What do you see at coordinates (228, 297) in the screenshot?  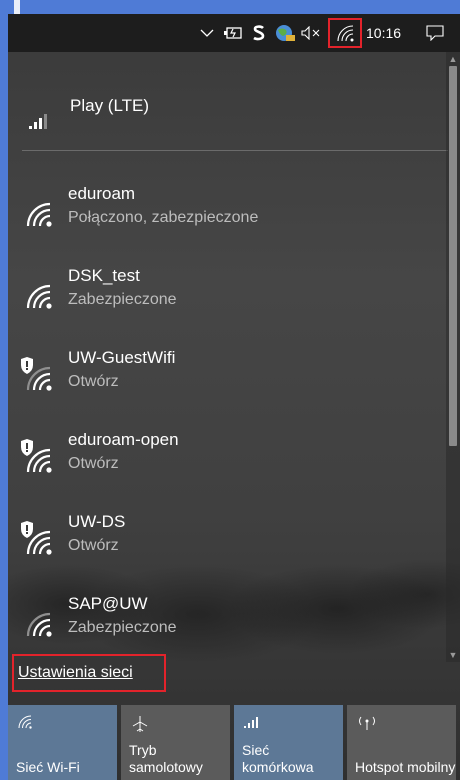 I see `wifi-network-item: DSK_test Zabezpieczone` at bounding box center [228, 297].